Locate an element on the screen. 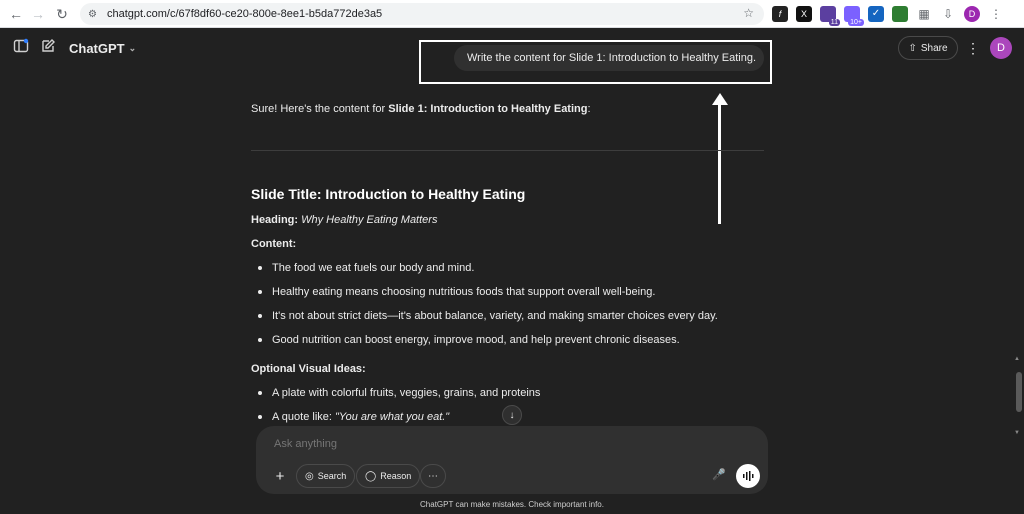 Image resolution: width=1024 pixels, height=514 pixels. scroll-to-bottom-button: ↓ is located at coordinates (512, 415).